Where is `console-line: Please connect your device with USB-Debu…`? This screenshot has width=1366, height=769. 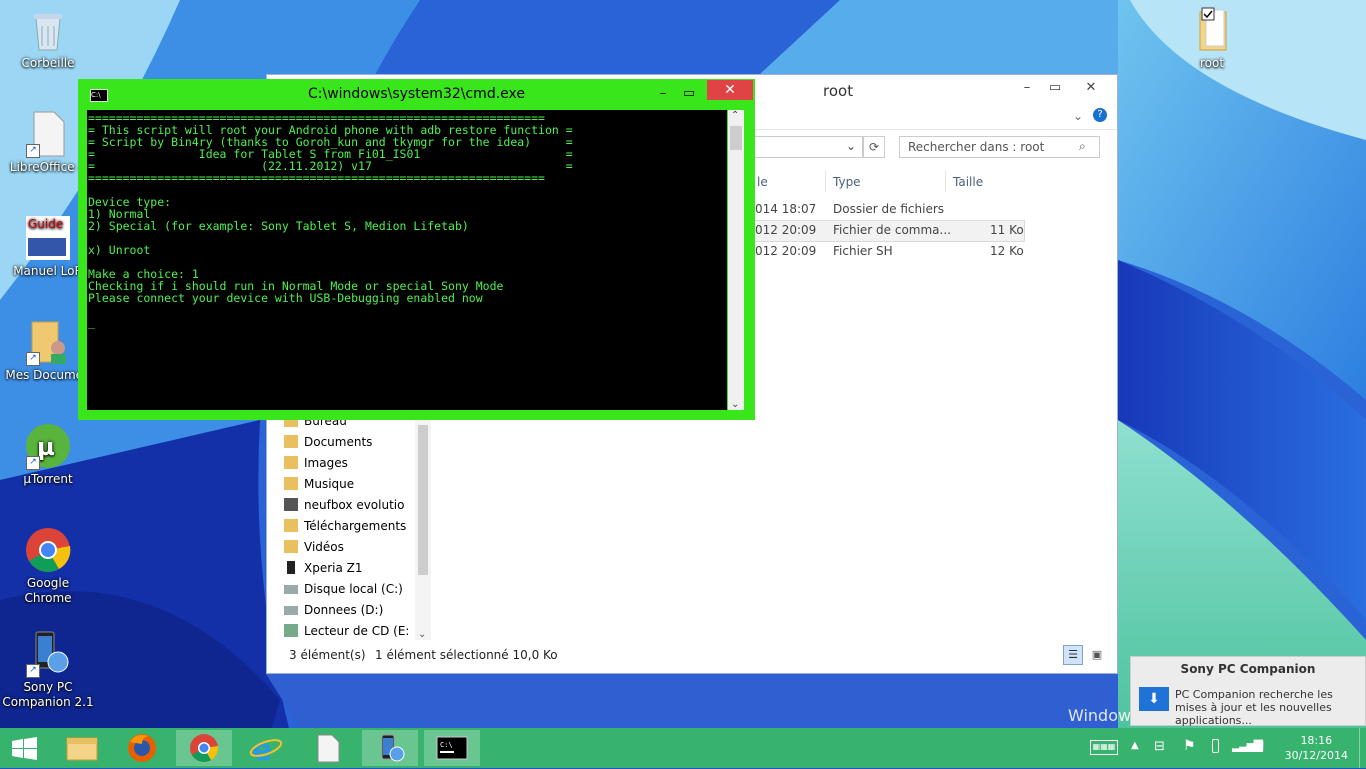 console-line: Please connect your device with USB-Debu… is located at coordinates (285, 298).